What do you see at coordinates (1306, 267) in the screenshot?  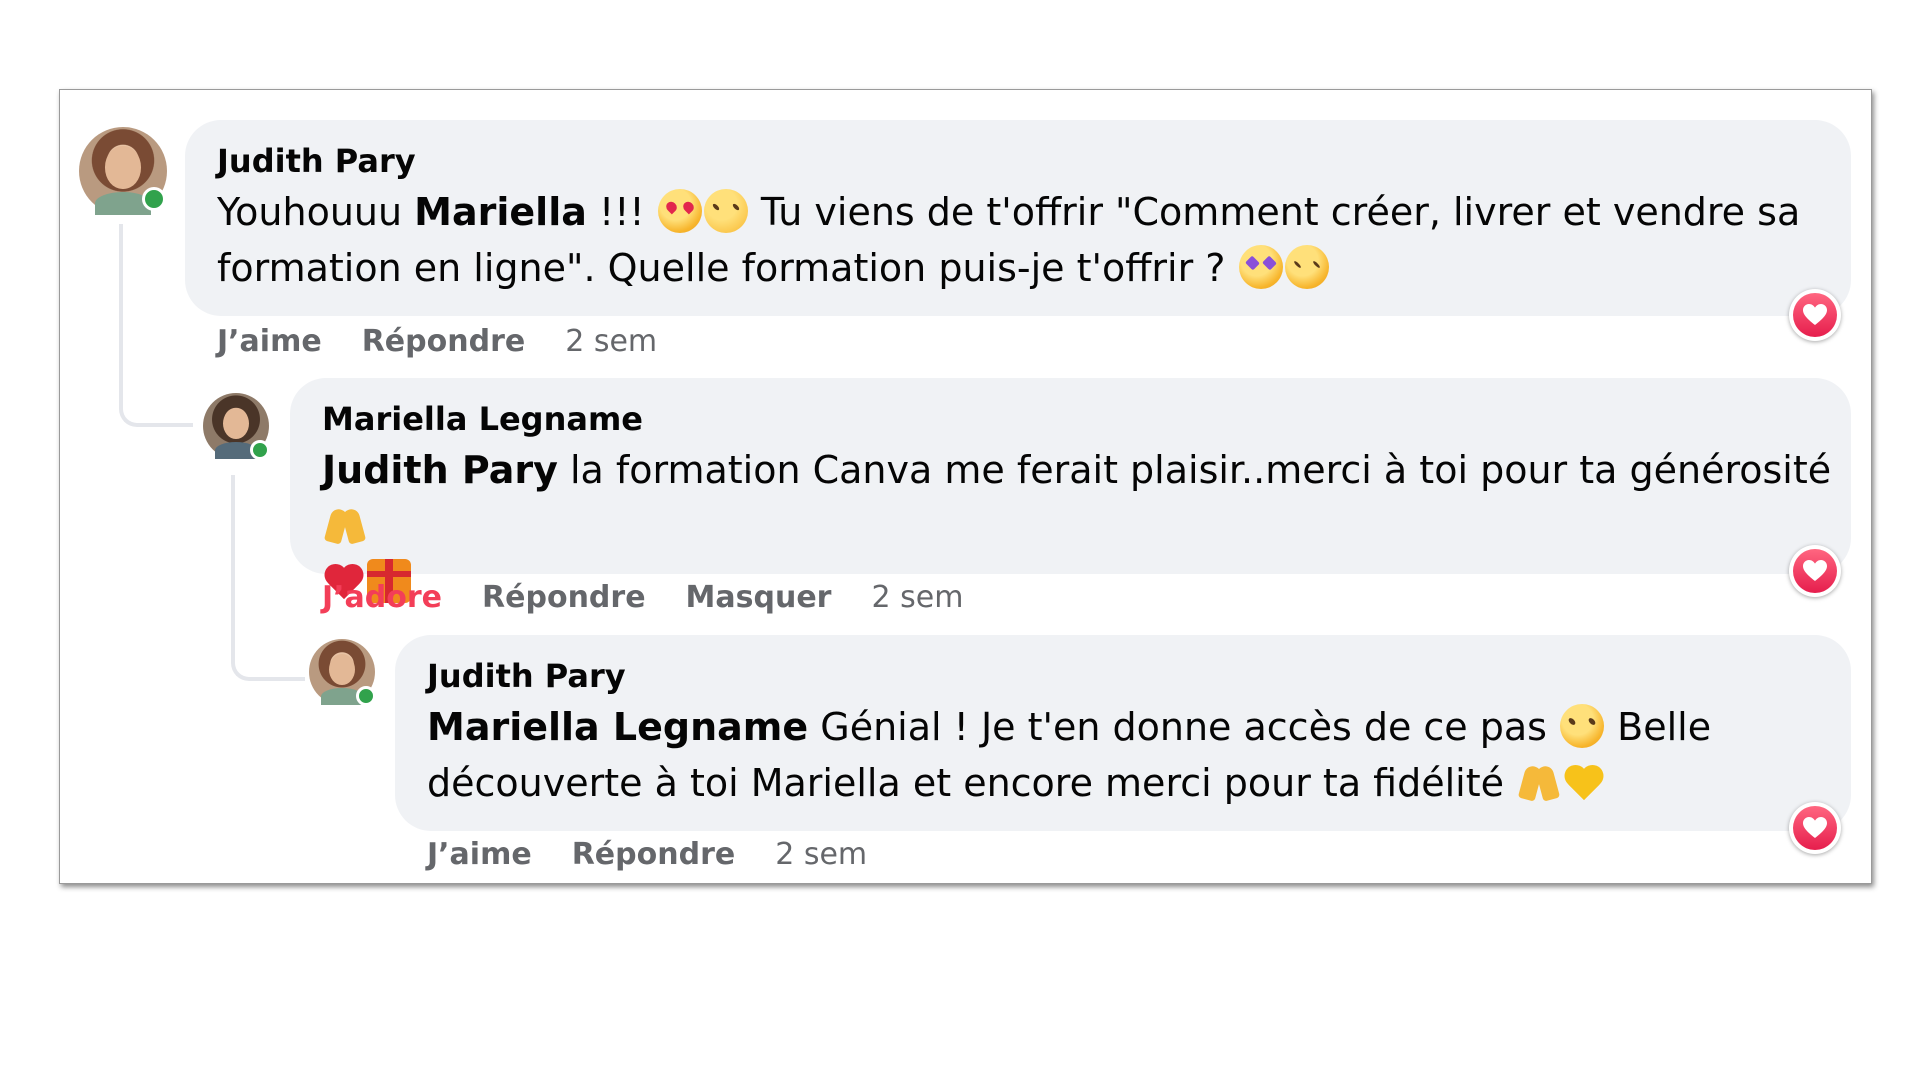 I see `smiling-hearts-emoji` at bounding box center [1306, 267].